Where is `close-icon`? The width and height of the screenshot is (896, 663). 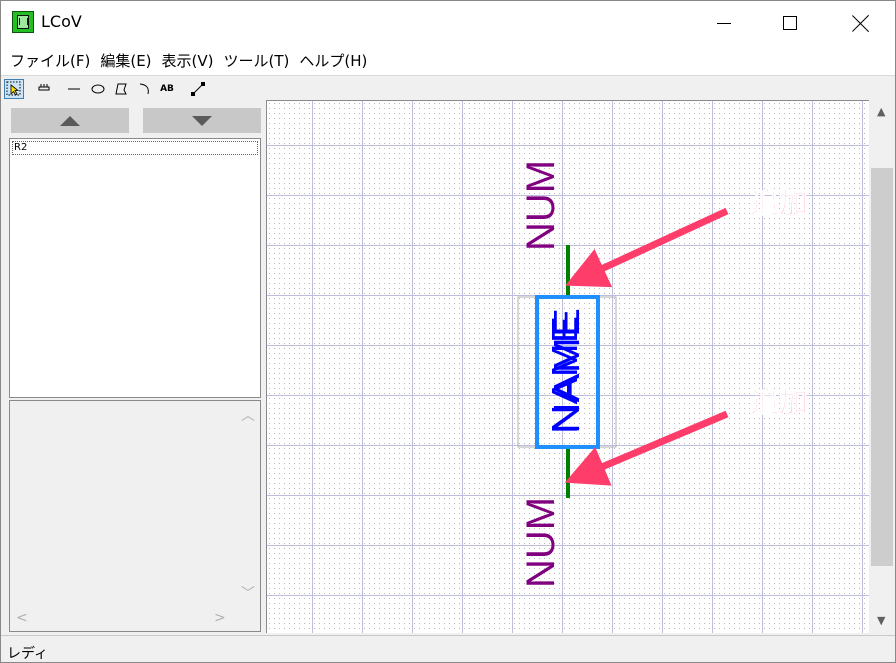 close-icon is located at coordinates (861, 23).